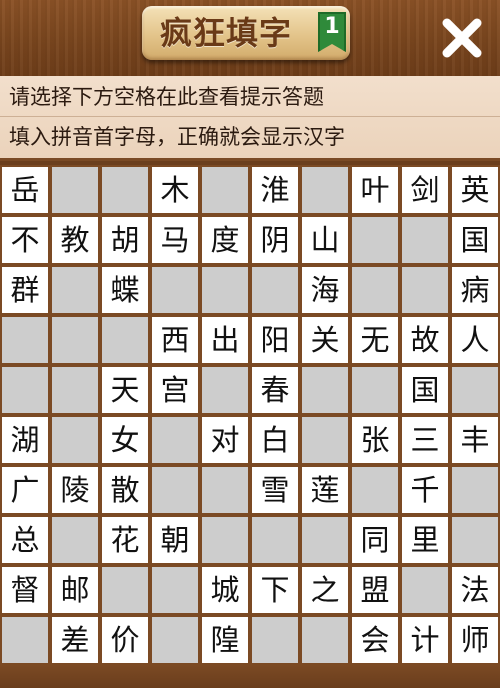 Image resolution: width=500 pixels, height=688 pixels. Describe the element at coordinates (125, 240) in the screenshot. I see `grid-cell: 胡` at that location.